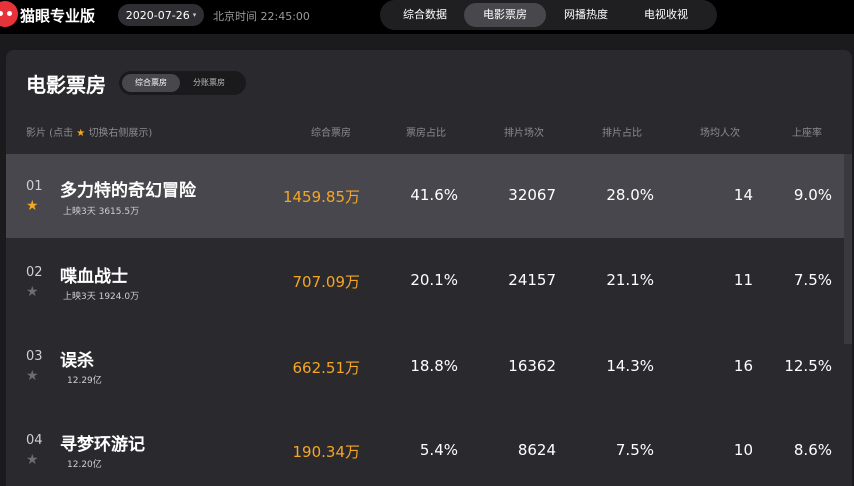  I want to click on avg-attendance-value: 11, so click(743, 280).